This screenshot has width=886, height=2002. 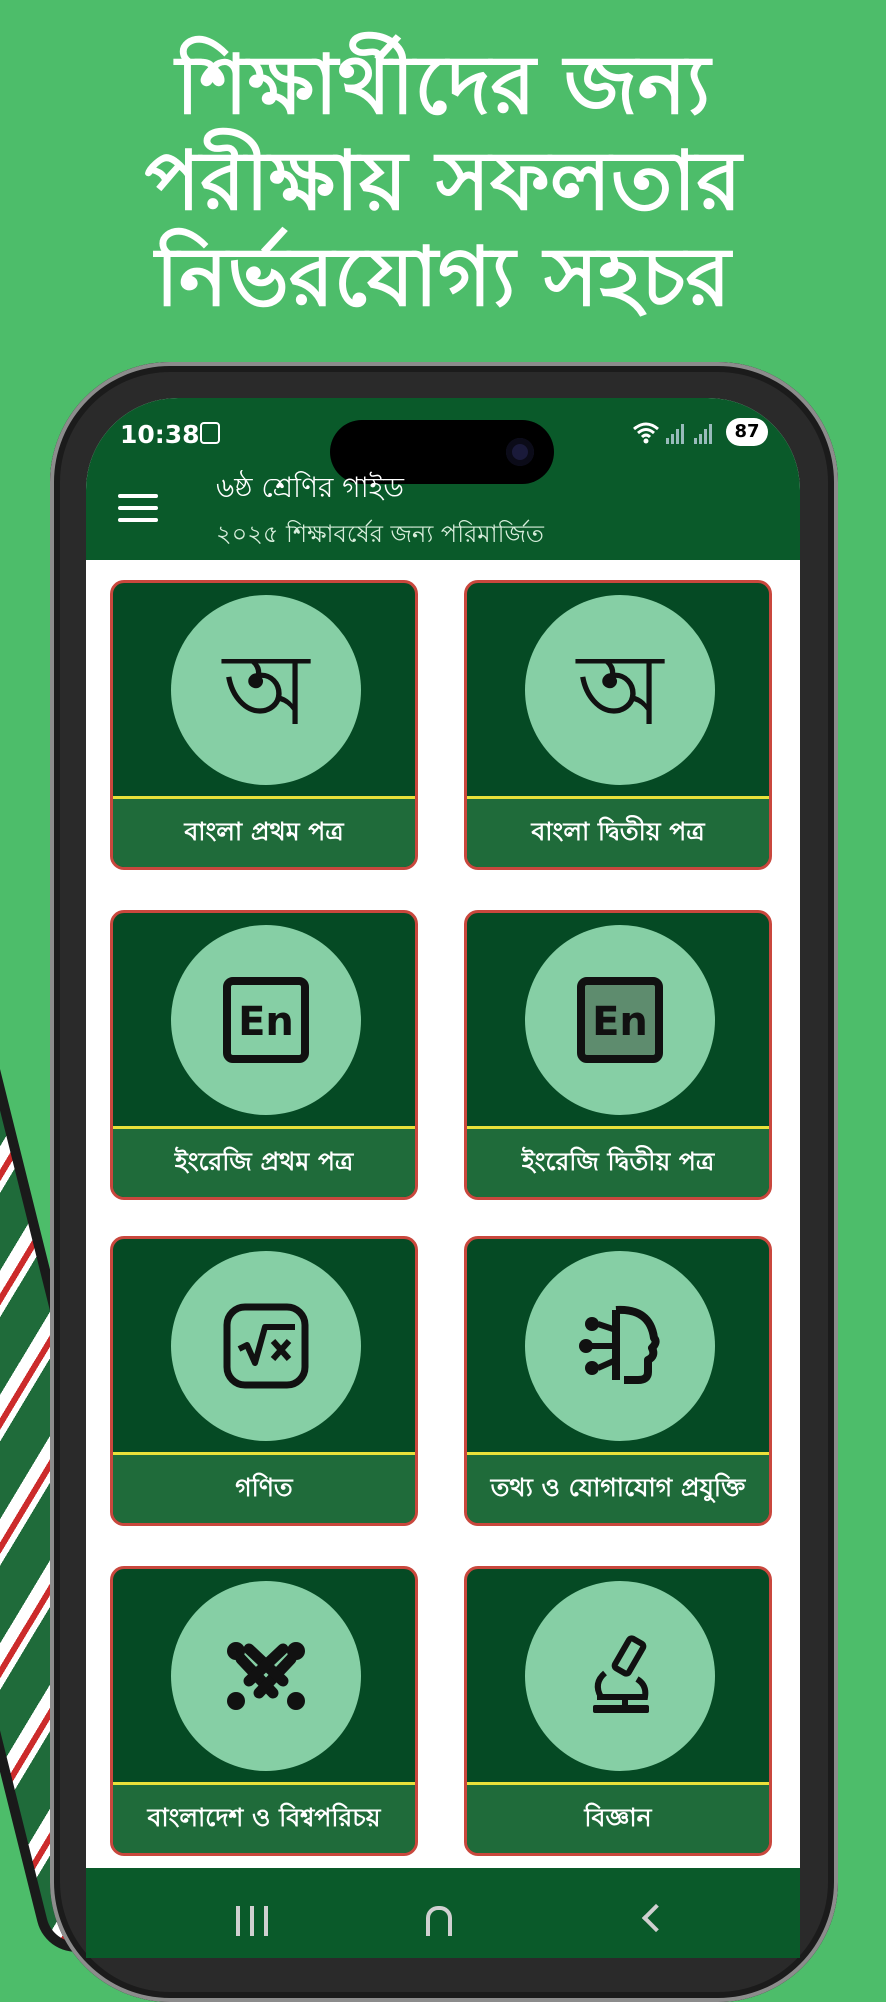 I want to click on menu-button, so click(x=138, y=509).